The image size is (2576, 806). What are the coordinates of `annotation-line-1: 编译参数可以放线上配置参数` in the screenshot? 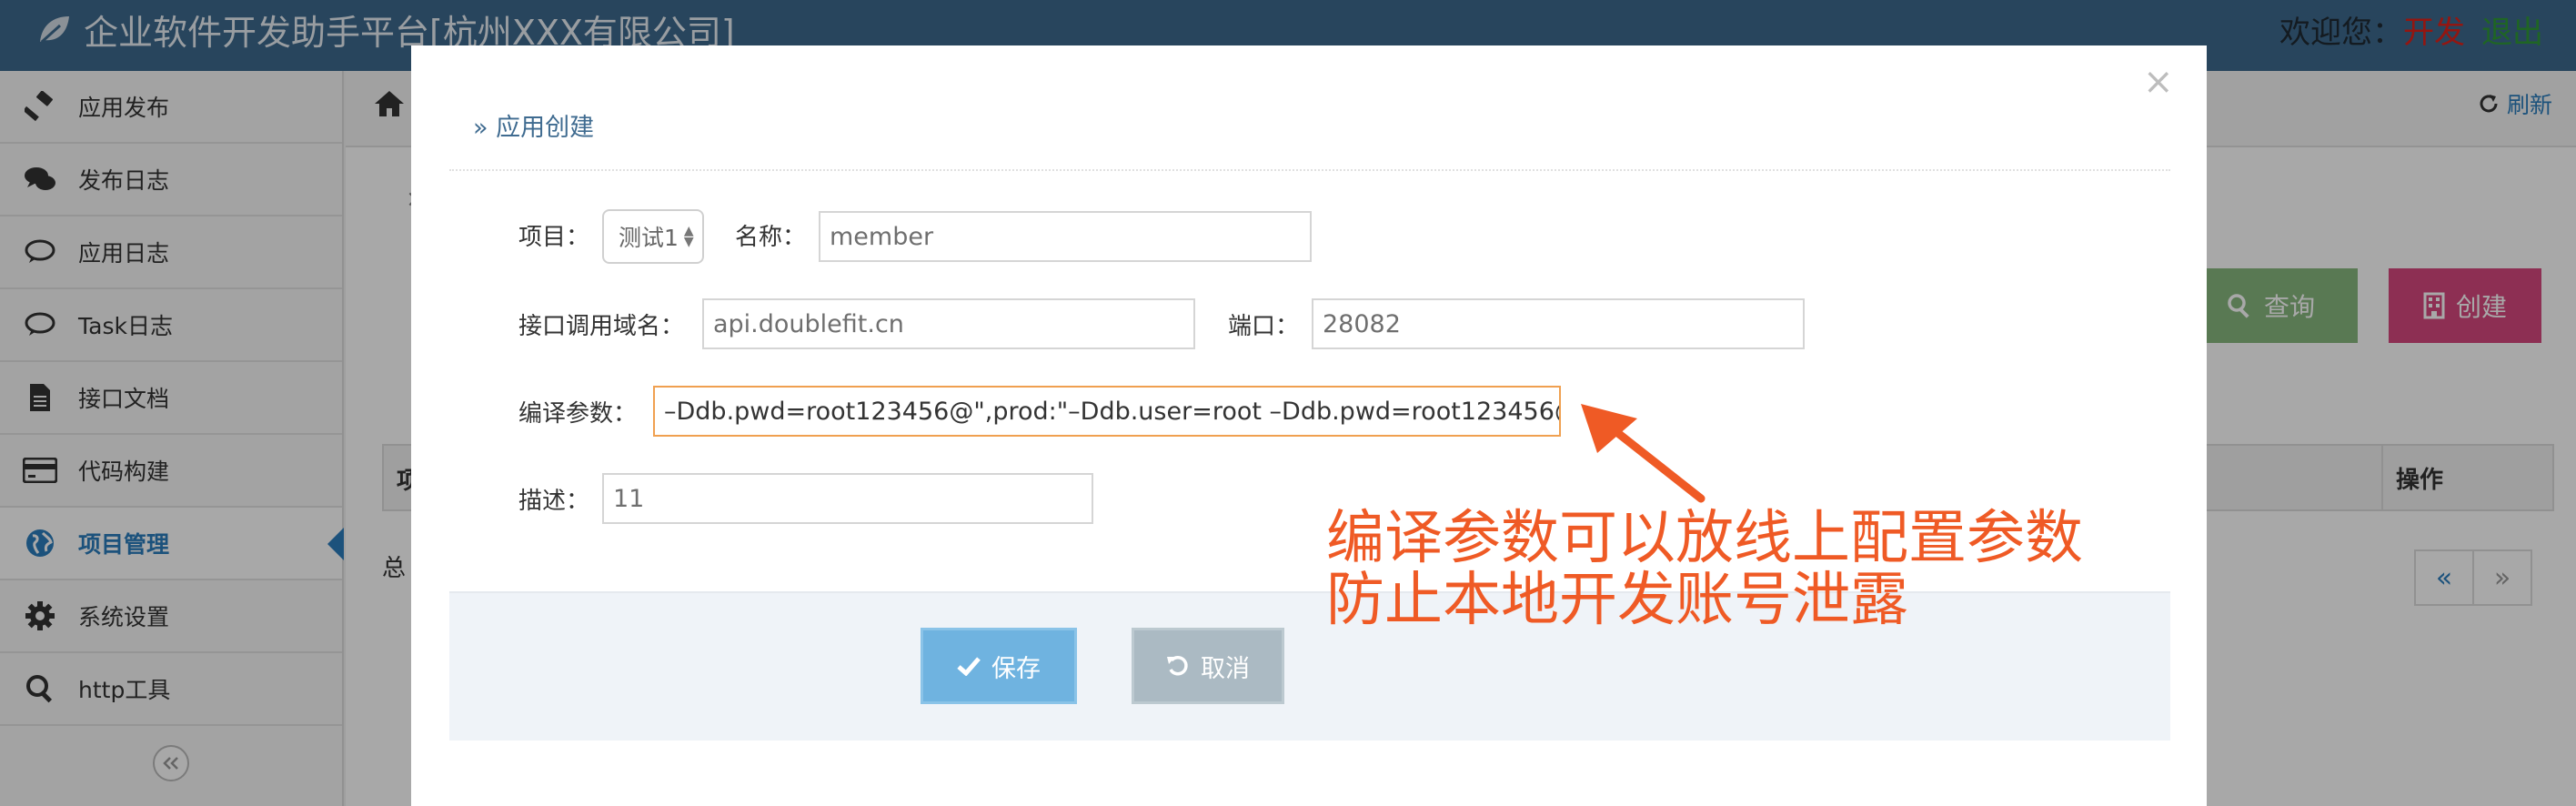 It's located at (1704, 538).